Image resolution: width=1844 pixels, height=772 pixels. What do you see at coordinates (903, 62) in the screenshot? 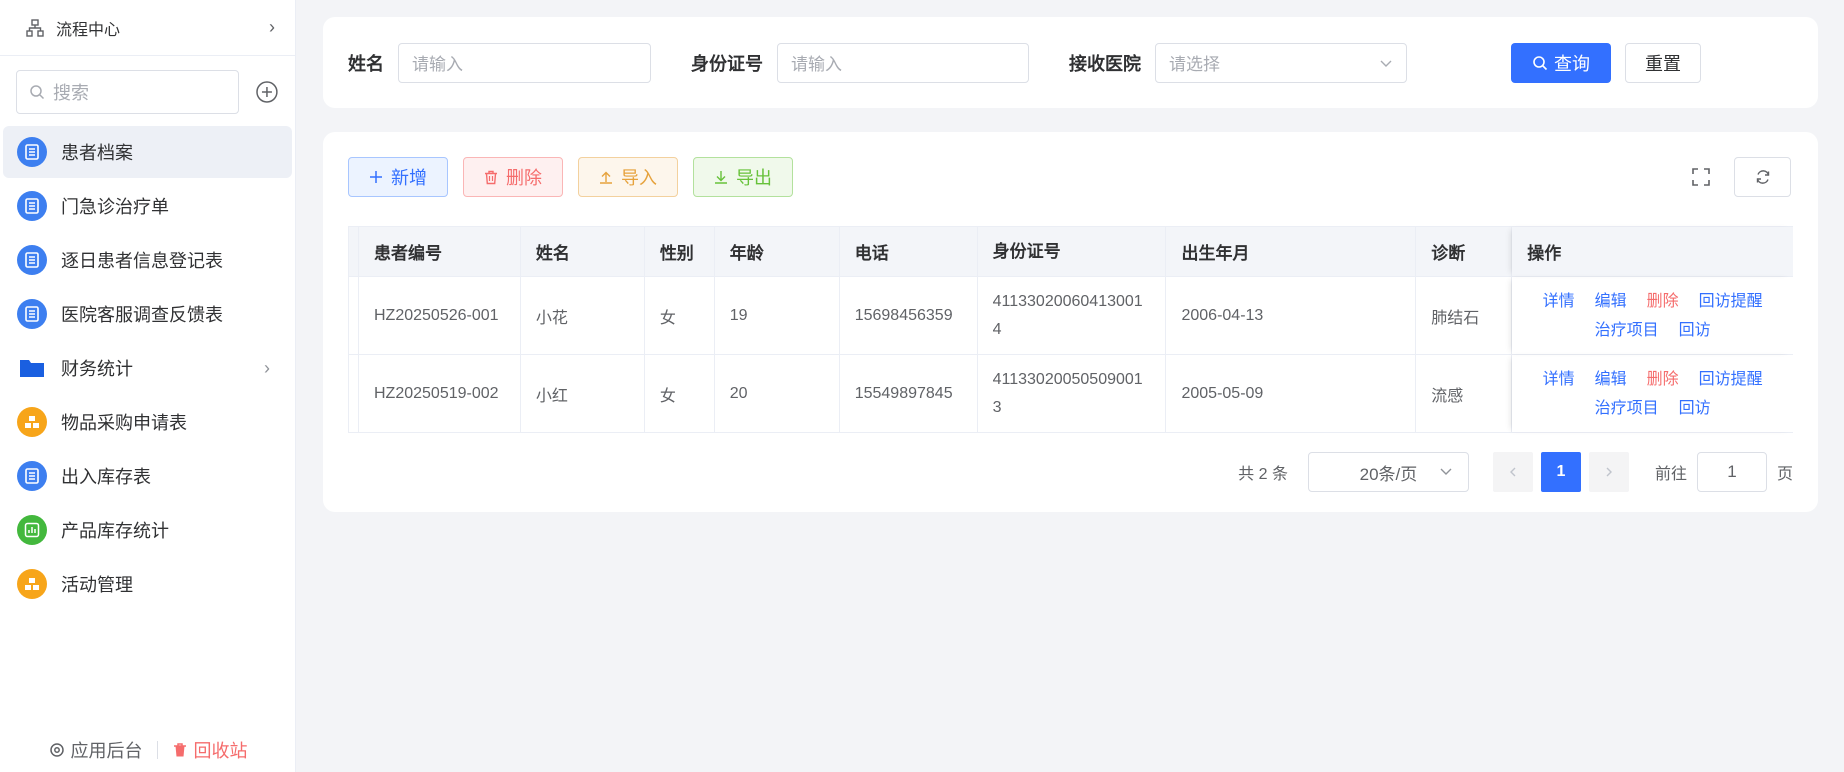
I see `idcard-filter-input: 请输入` at bounding box center [903, 62].